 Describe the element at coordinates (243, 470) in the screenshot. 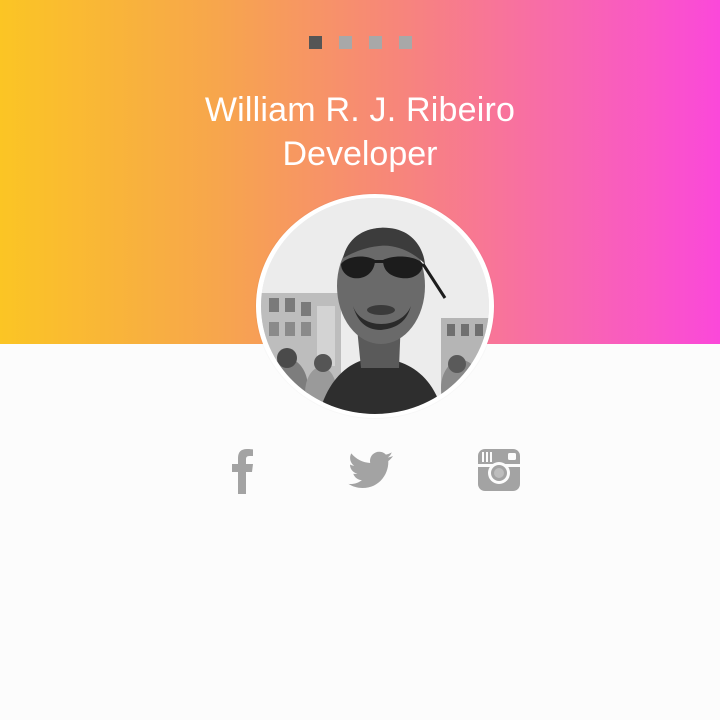

I see `facebook-icon` at that location.